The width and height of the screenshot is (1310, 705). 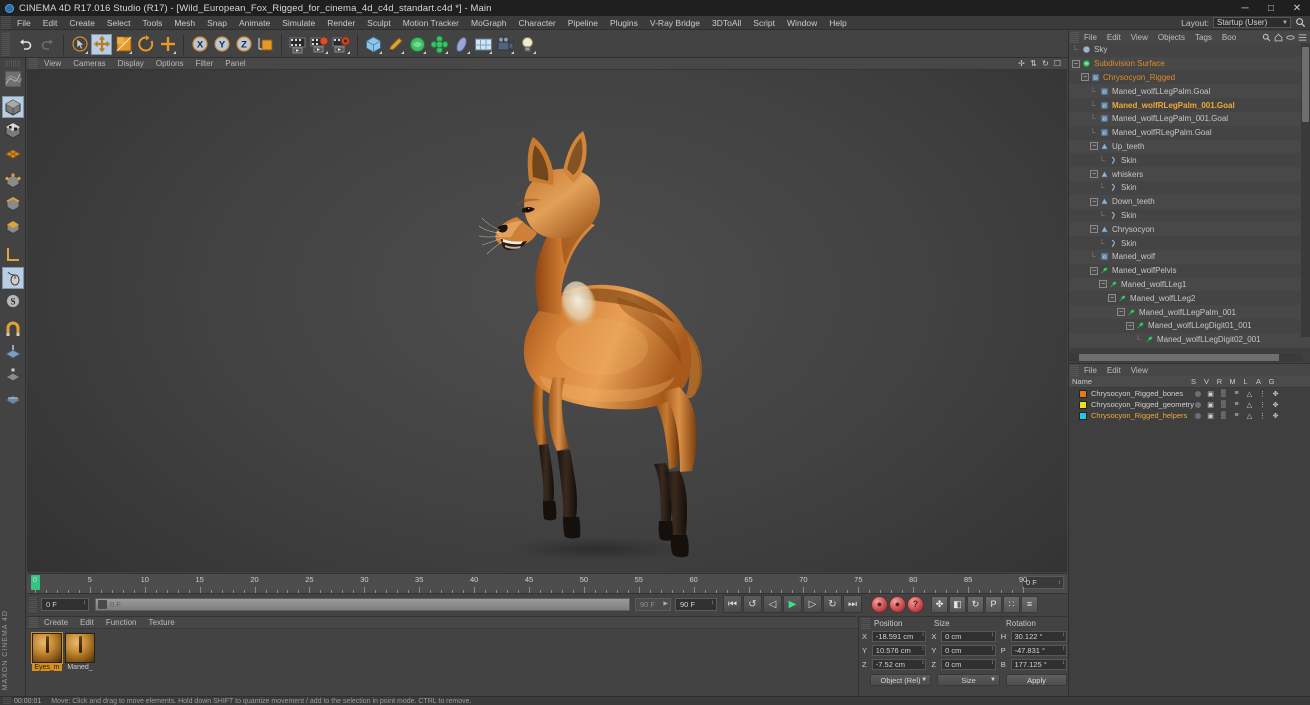 What do you see at coordinates (832, 604) in the screenshot?
I see `loop-button: ↻` at bounding box center [832, 604].